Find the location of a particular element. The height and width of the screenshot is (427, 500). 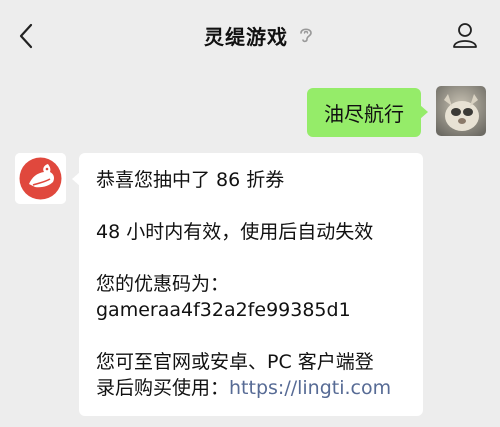

lingti-logo-icon is located at coordinates (40, 178).